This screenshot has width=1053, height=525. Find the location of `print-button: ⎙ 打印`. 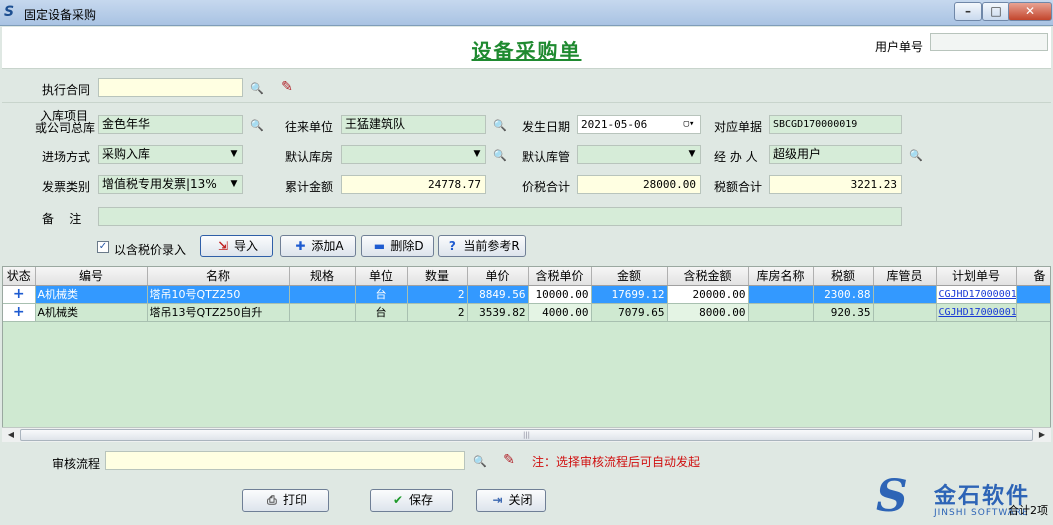

print-button: ⎙ 打印 is located at coordinates (285, 500).